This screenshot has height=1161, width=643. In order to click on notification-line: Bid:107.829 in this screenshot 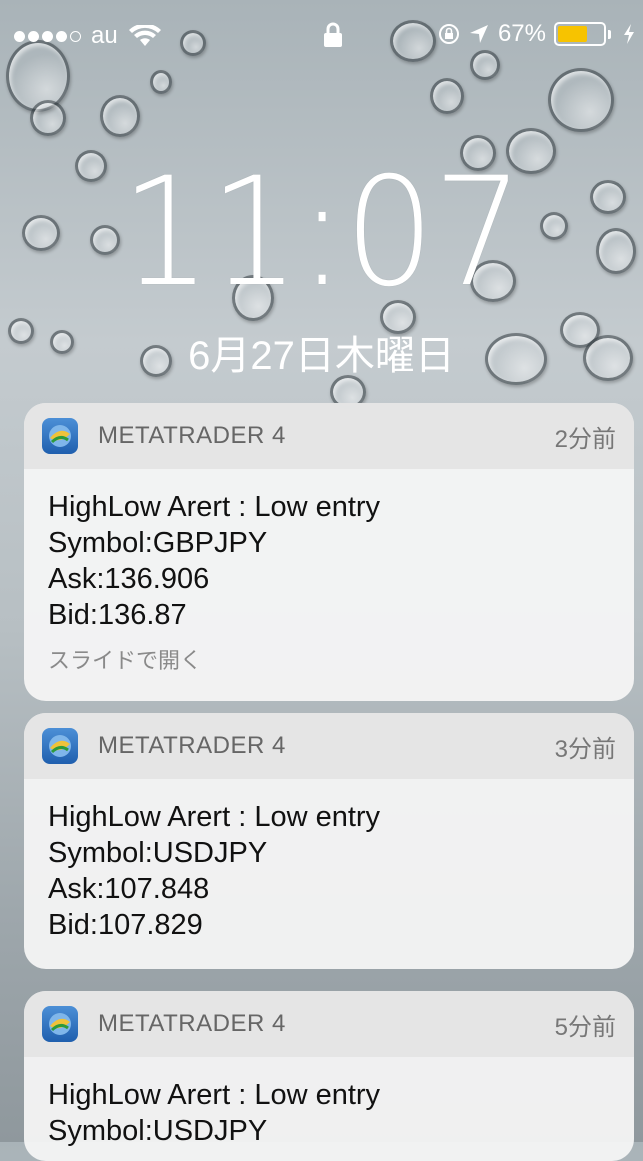, I will do `click(125, 925)`.